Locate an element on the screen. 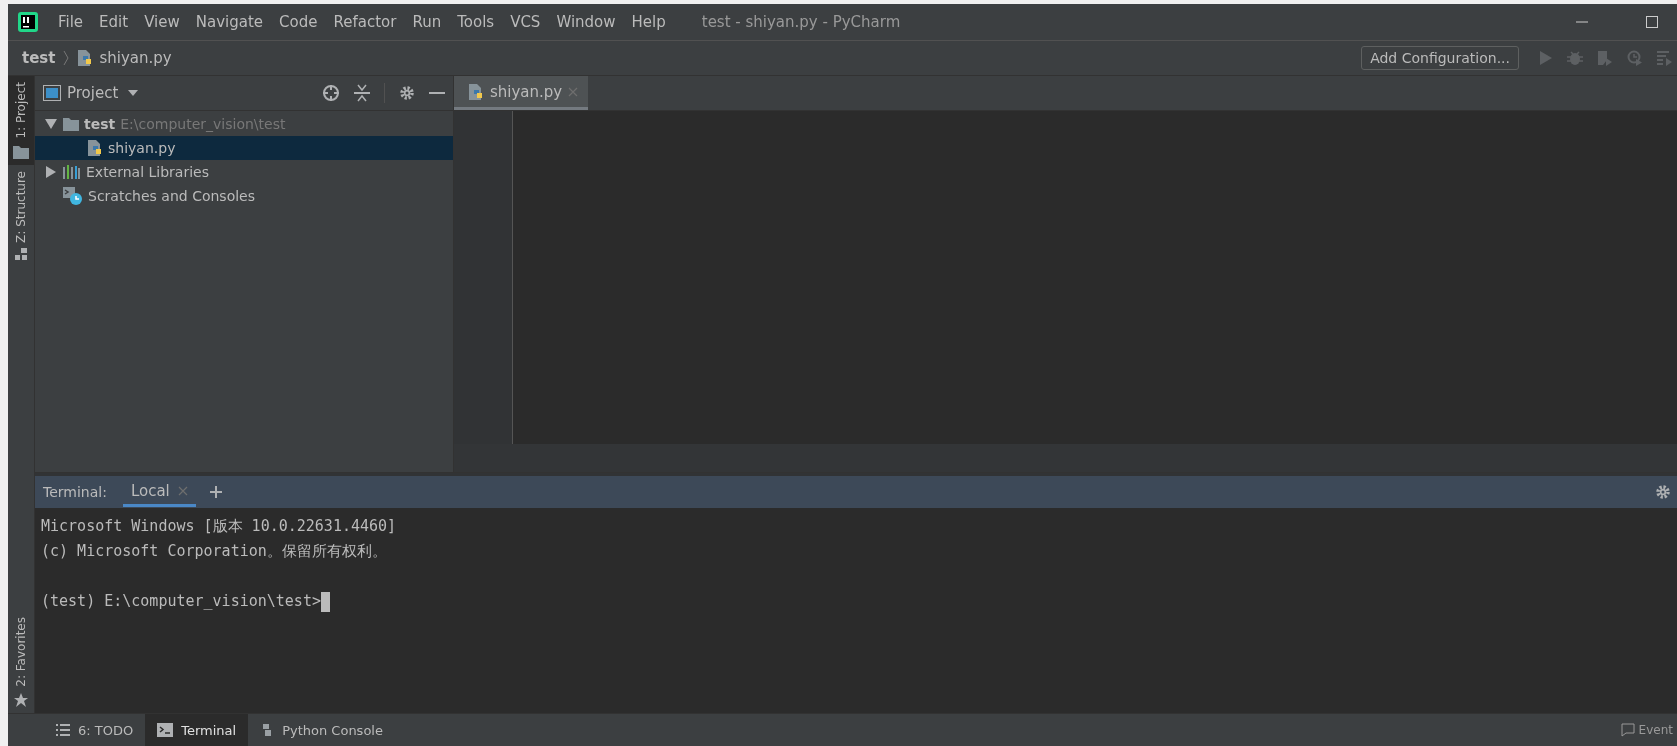  terminal-line: (c) Microsoft Corporation。保留所有权利。 is located at coordinates (214, 551).